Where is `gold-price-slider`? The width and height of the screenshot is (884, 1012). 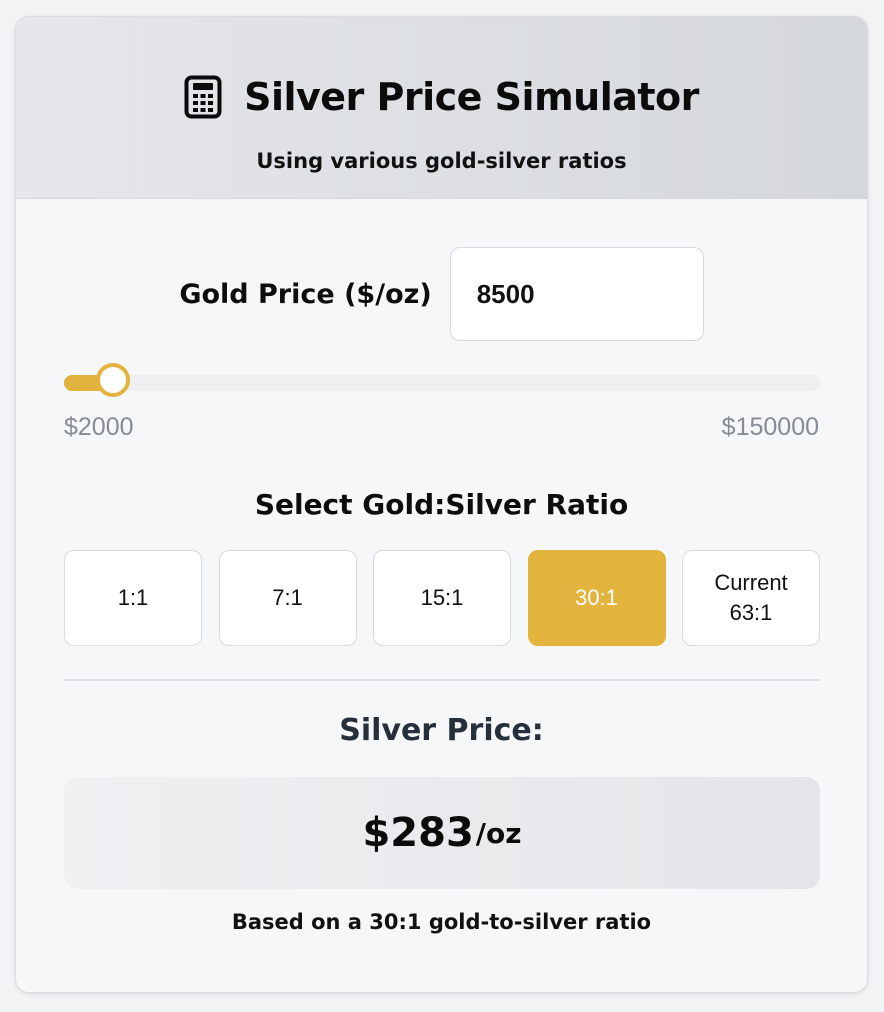
gold-price-slider is located at coordinates (442, 380).